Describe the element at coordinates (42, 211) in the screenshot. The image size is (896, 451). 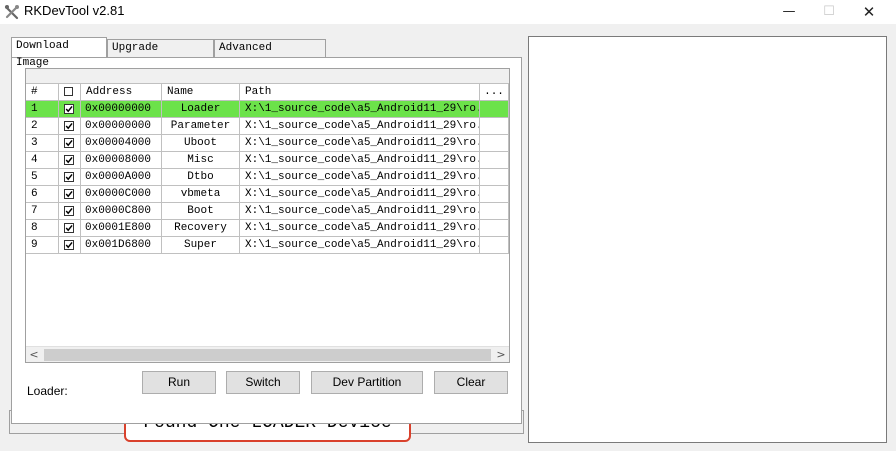
I see `row-number: 7` at that location.